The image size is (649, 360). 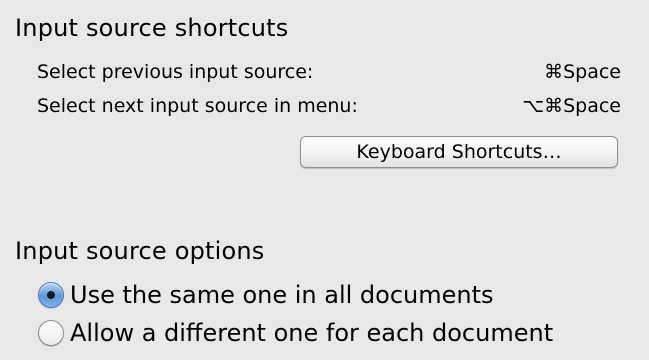 What do you see at coordinates (282, 295) in the screenshot?
I see `radio-label: Use the same one in all documents` at bounding box center [282, 295].